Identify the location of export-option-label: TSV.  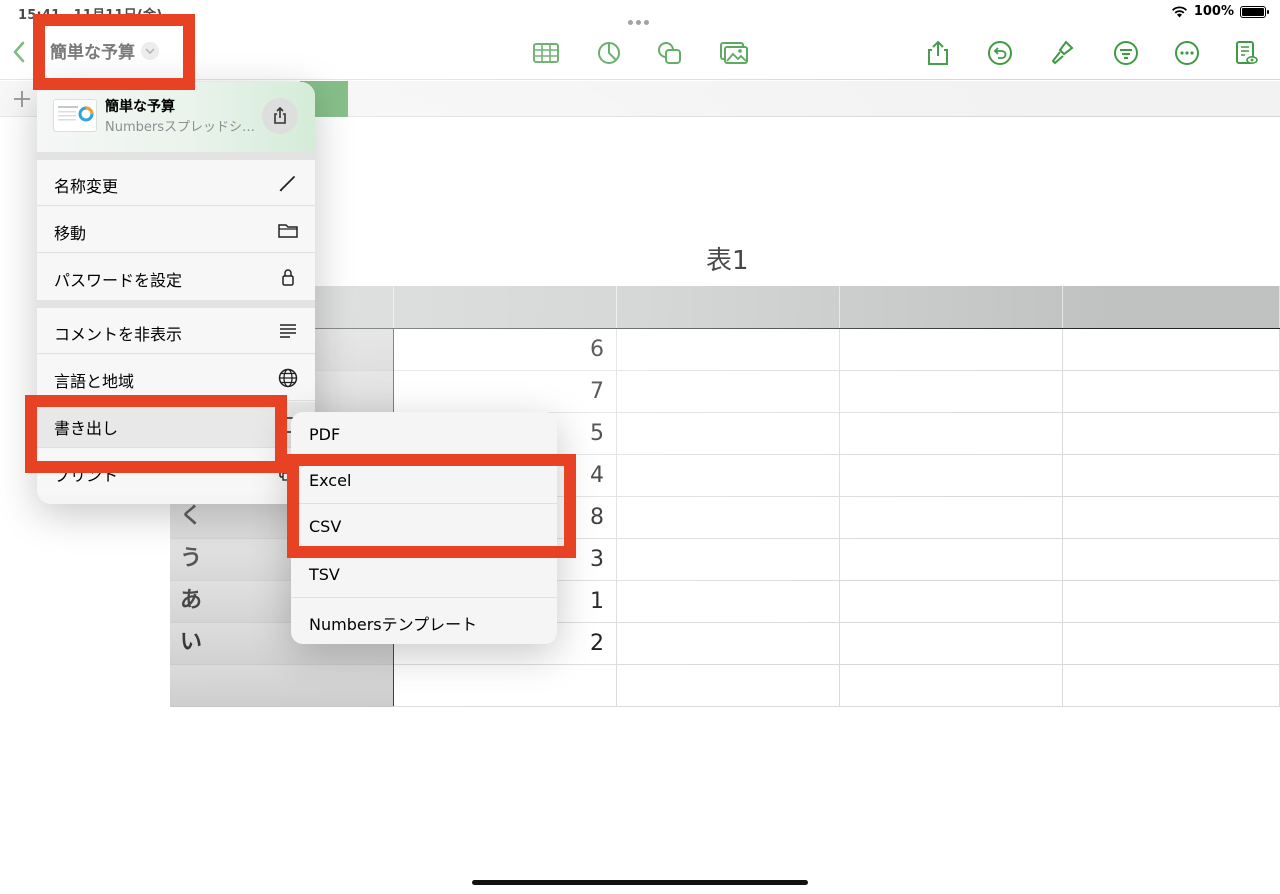
(324, 574).